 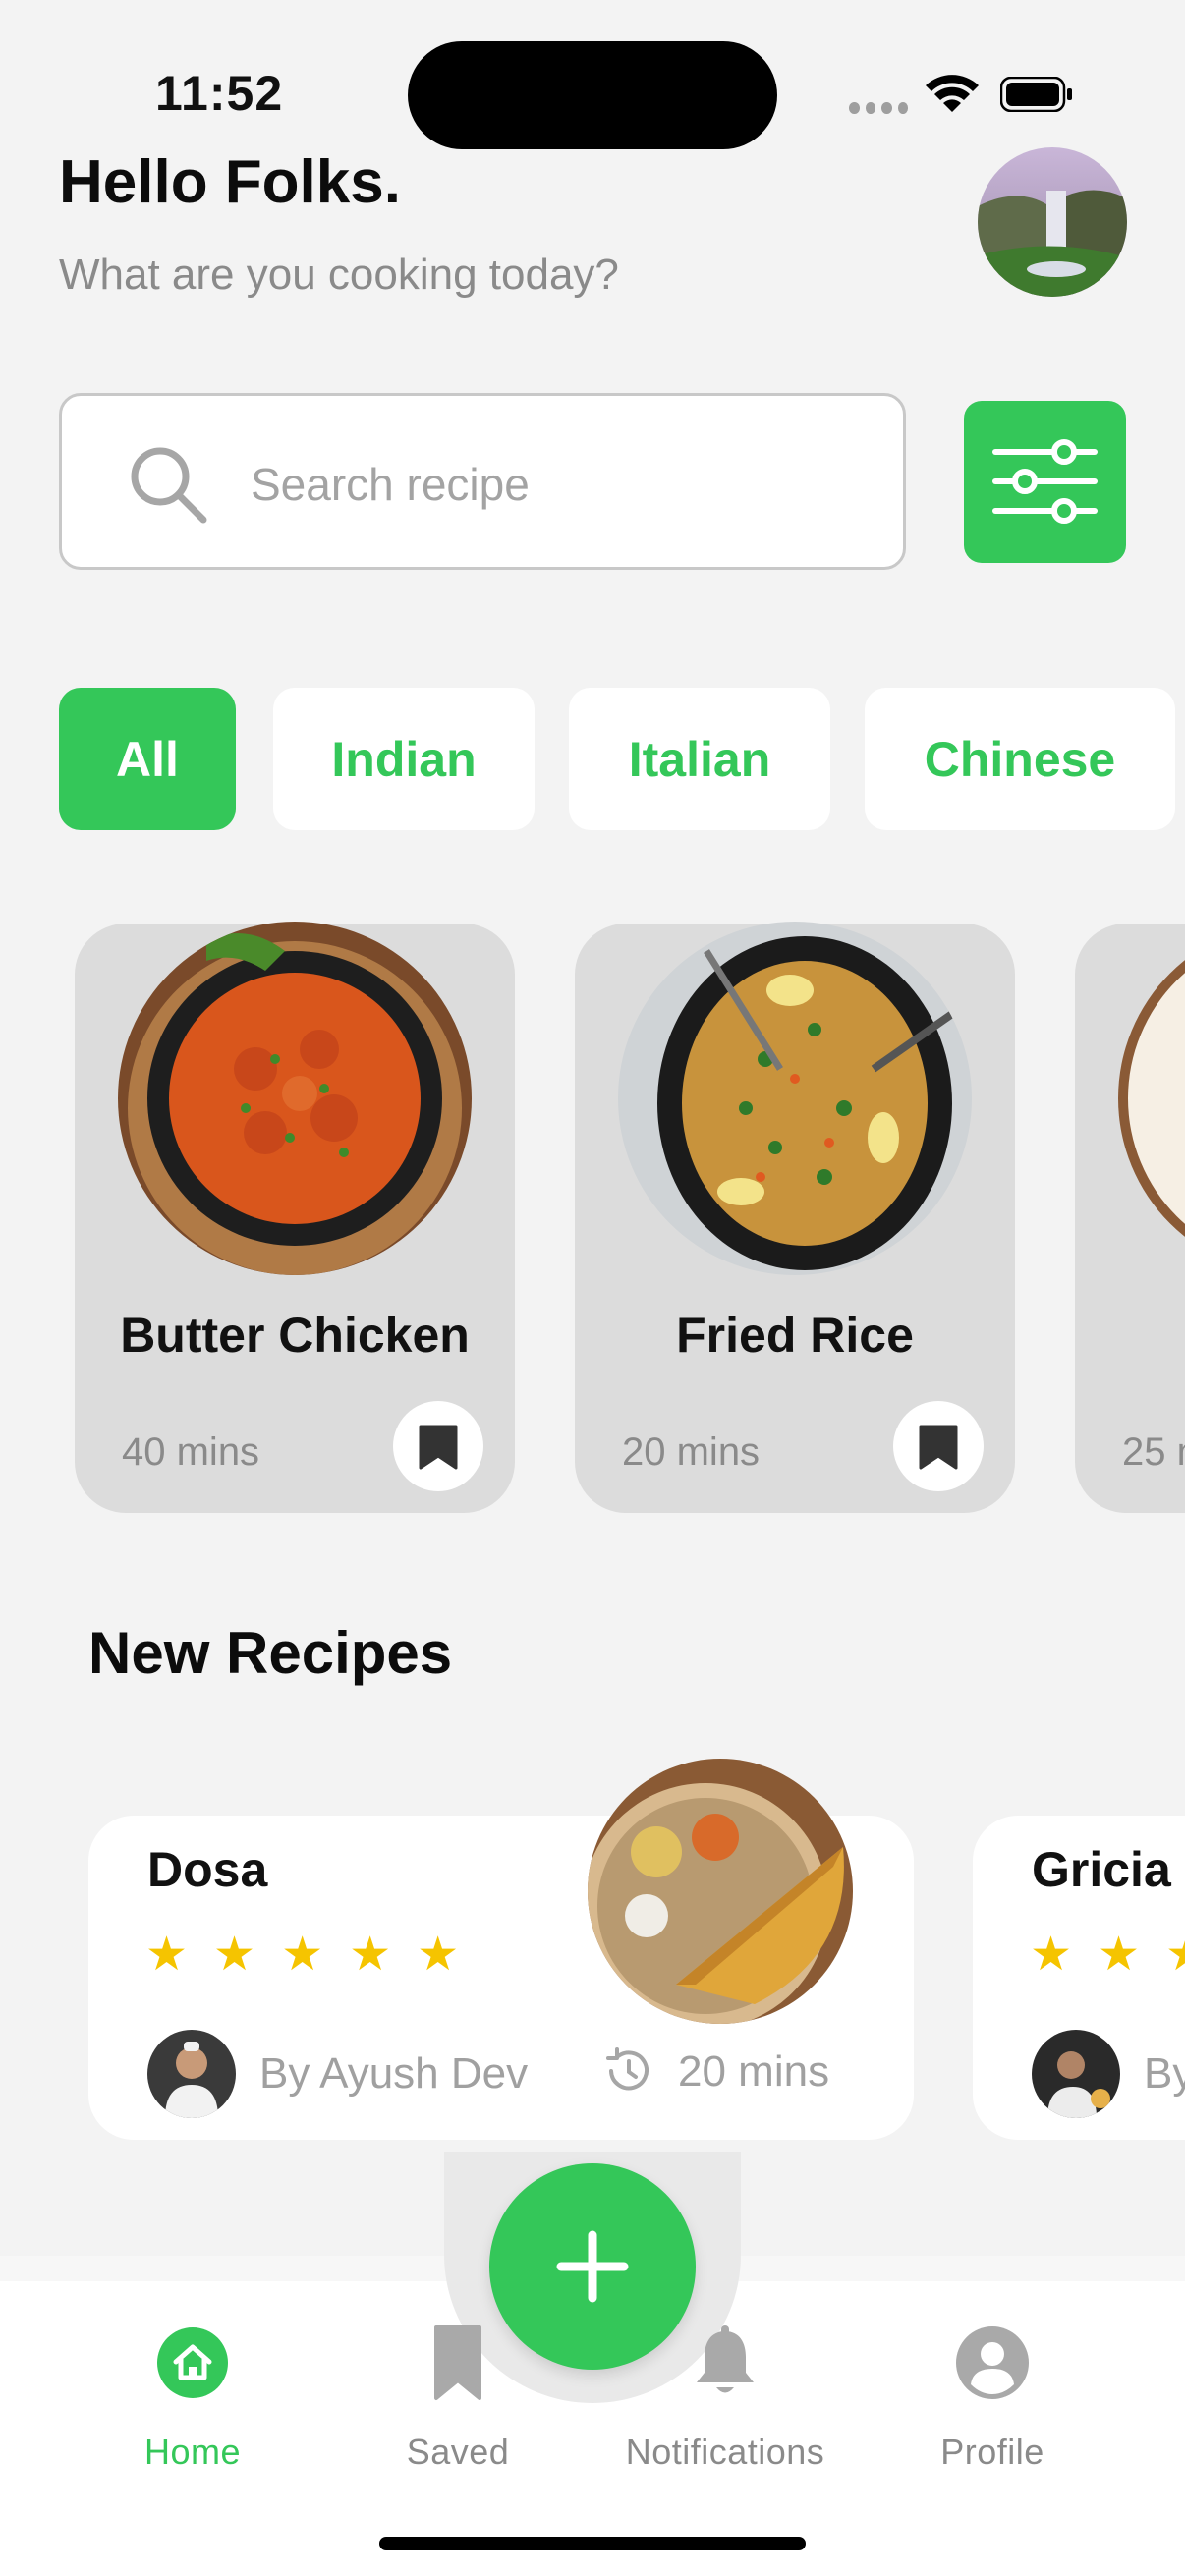 What do you see at coordinates (1108, 1869) in the screenshot?
I see `recipe-title: Gricia Pasta` at bounding box center [1108, 1869].